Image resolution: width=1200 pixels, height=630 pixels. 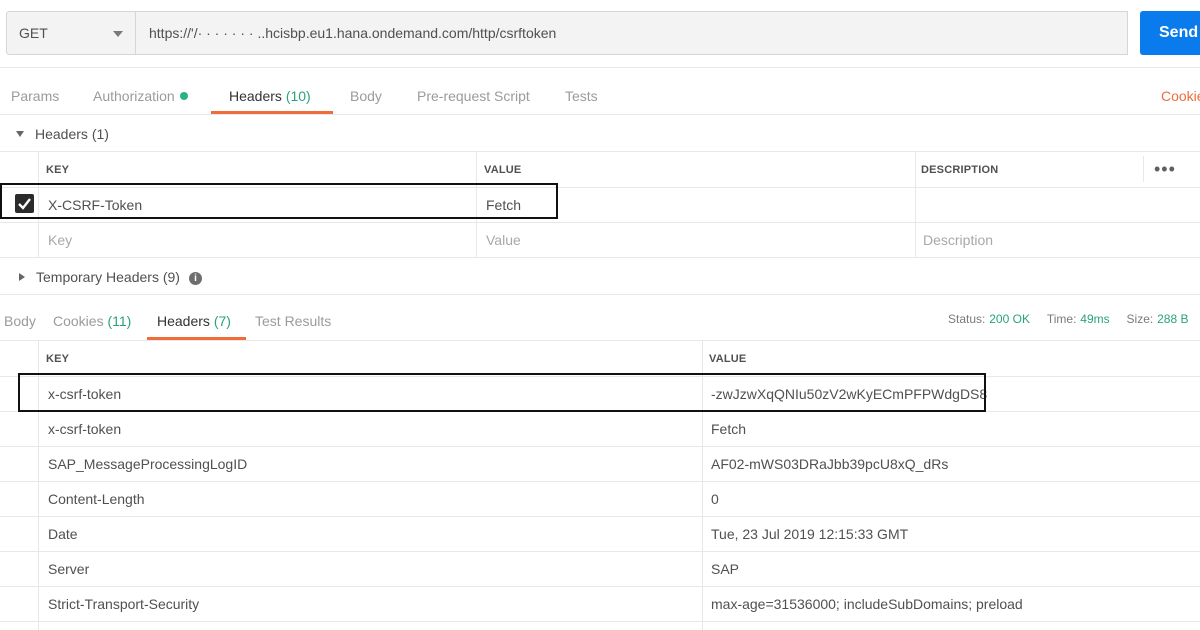 I want to click on response-header-key: Content-Length, so click(x=96, y=499).